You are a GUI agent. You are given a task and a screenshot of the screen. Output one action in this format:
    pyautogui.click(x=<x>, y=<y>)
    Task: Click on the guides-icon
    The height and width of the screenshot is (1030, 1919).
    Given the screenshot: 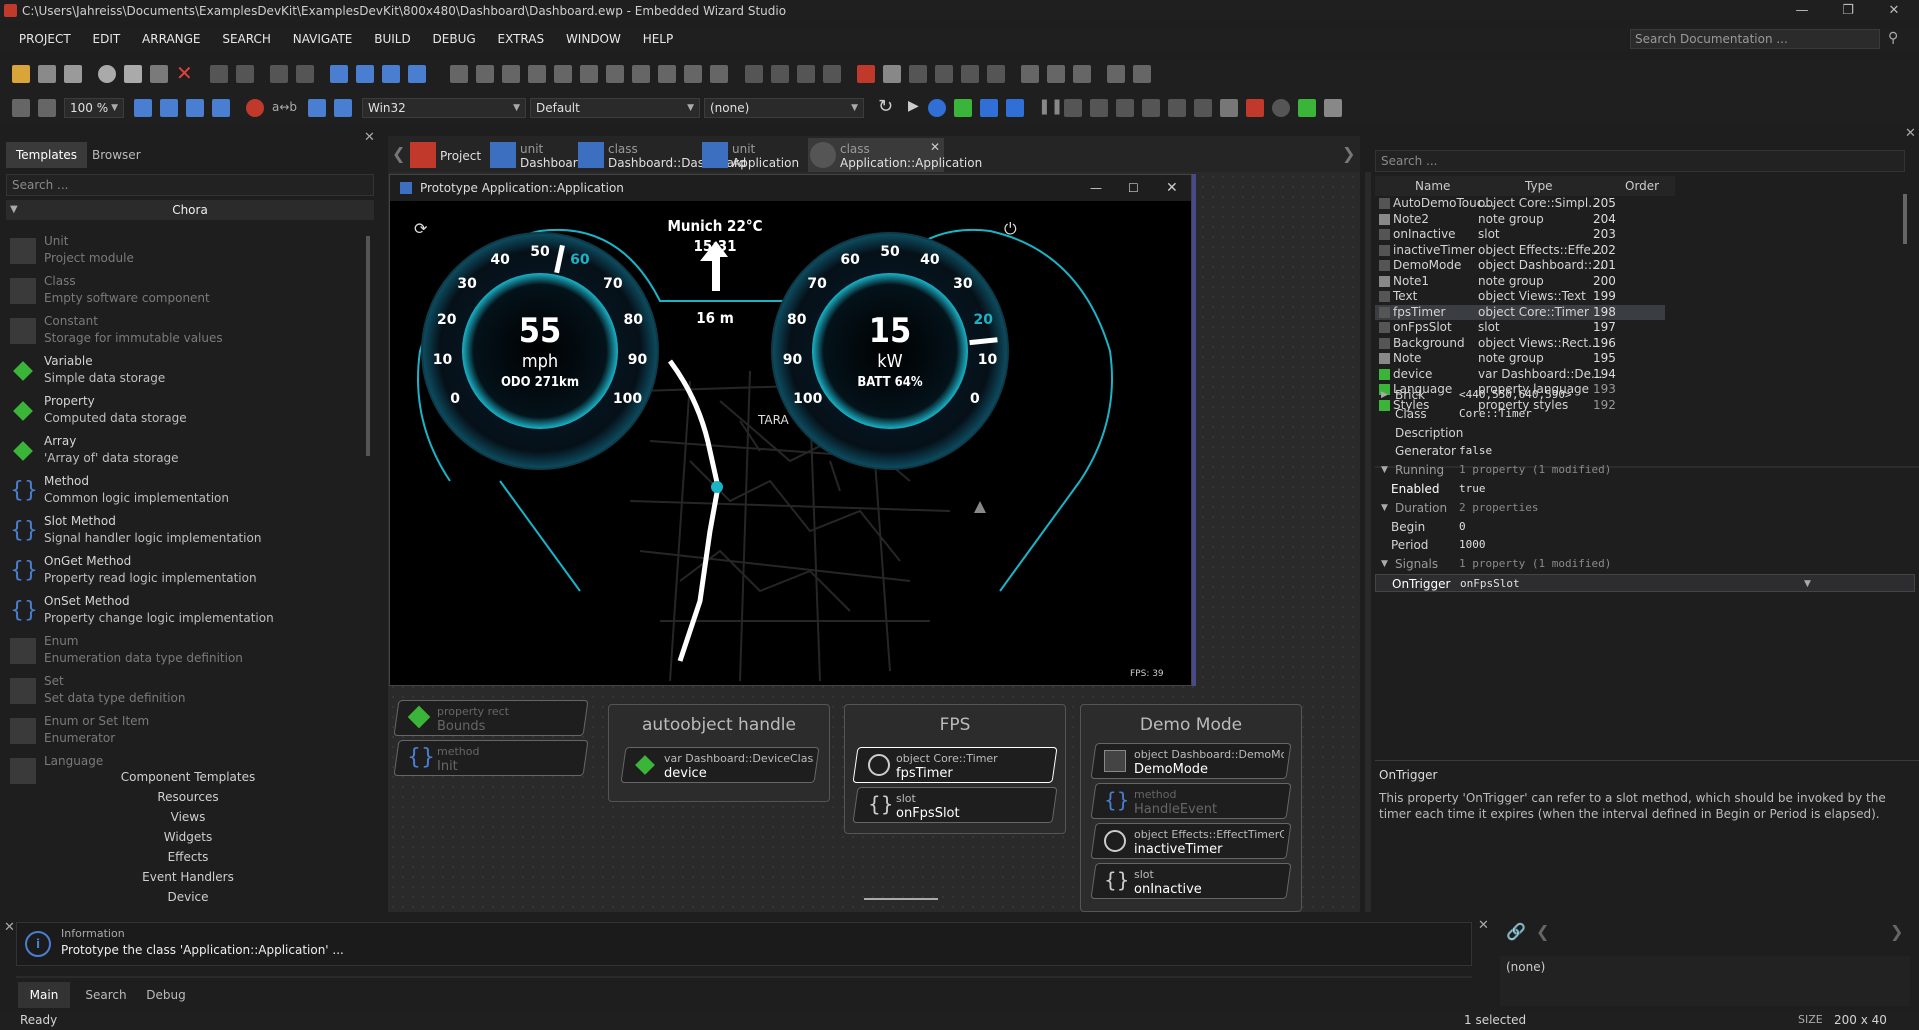 What is the action you would take?
    pyautogui.click(x=970, y=74)
    